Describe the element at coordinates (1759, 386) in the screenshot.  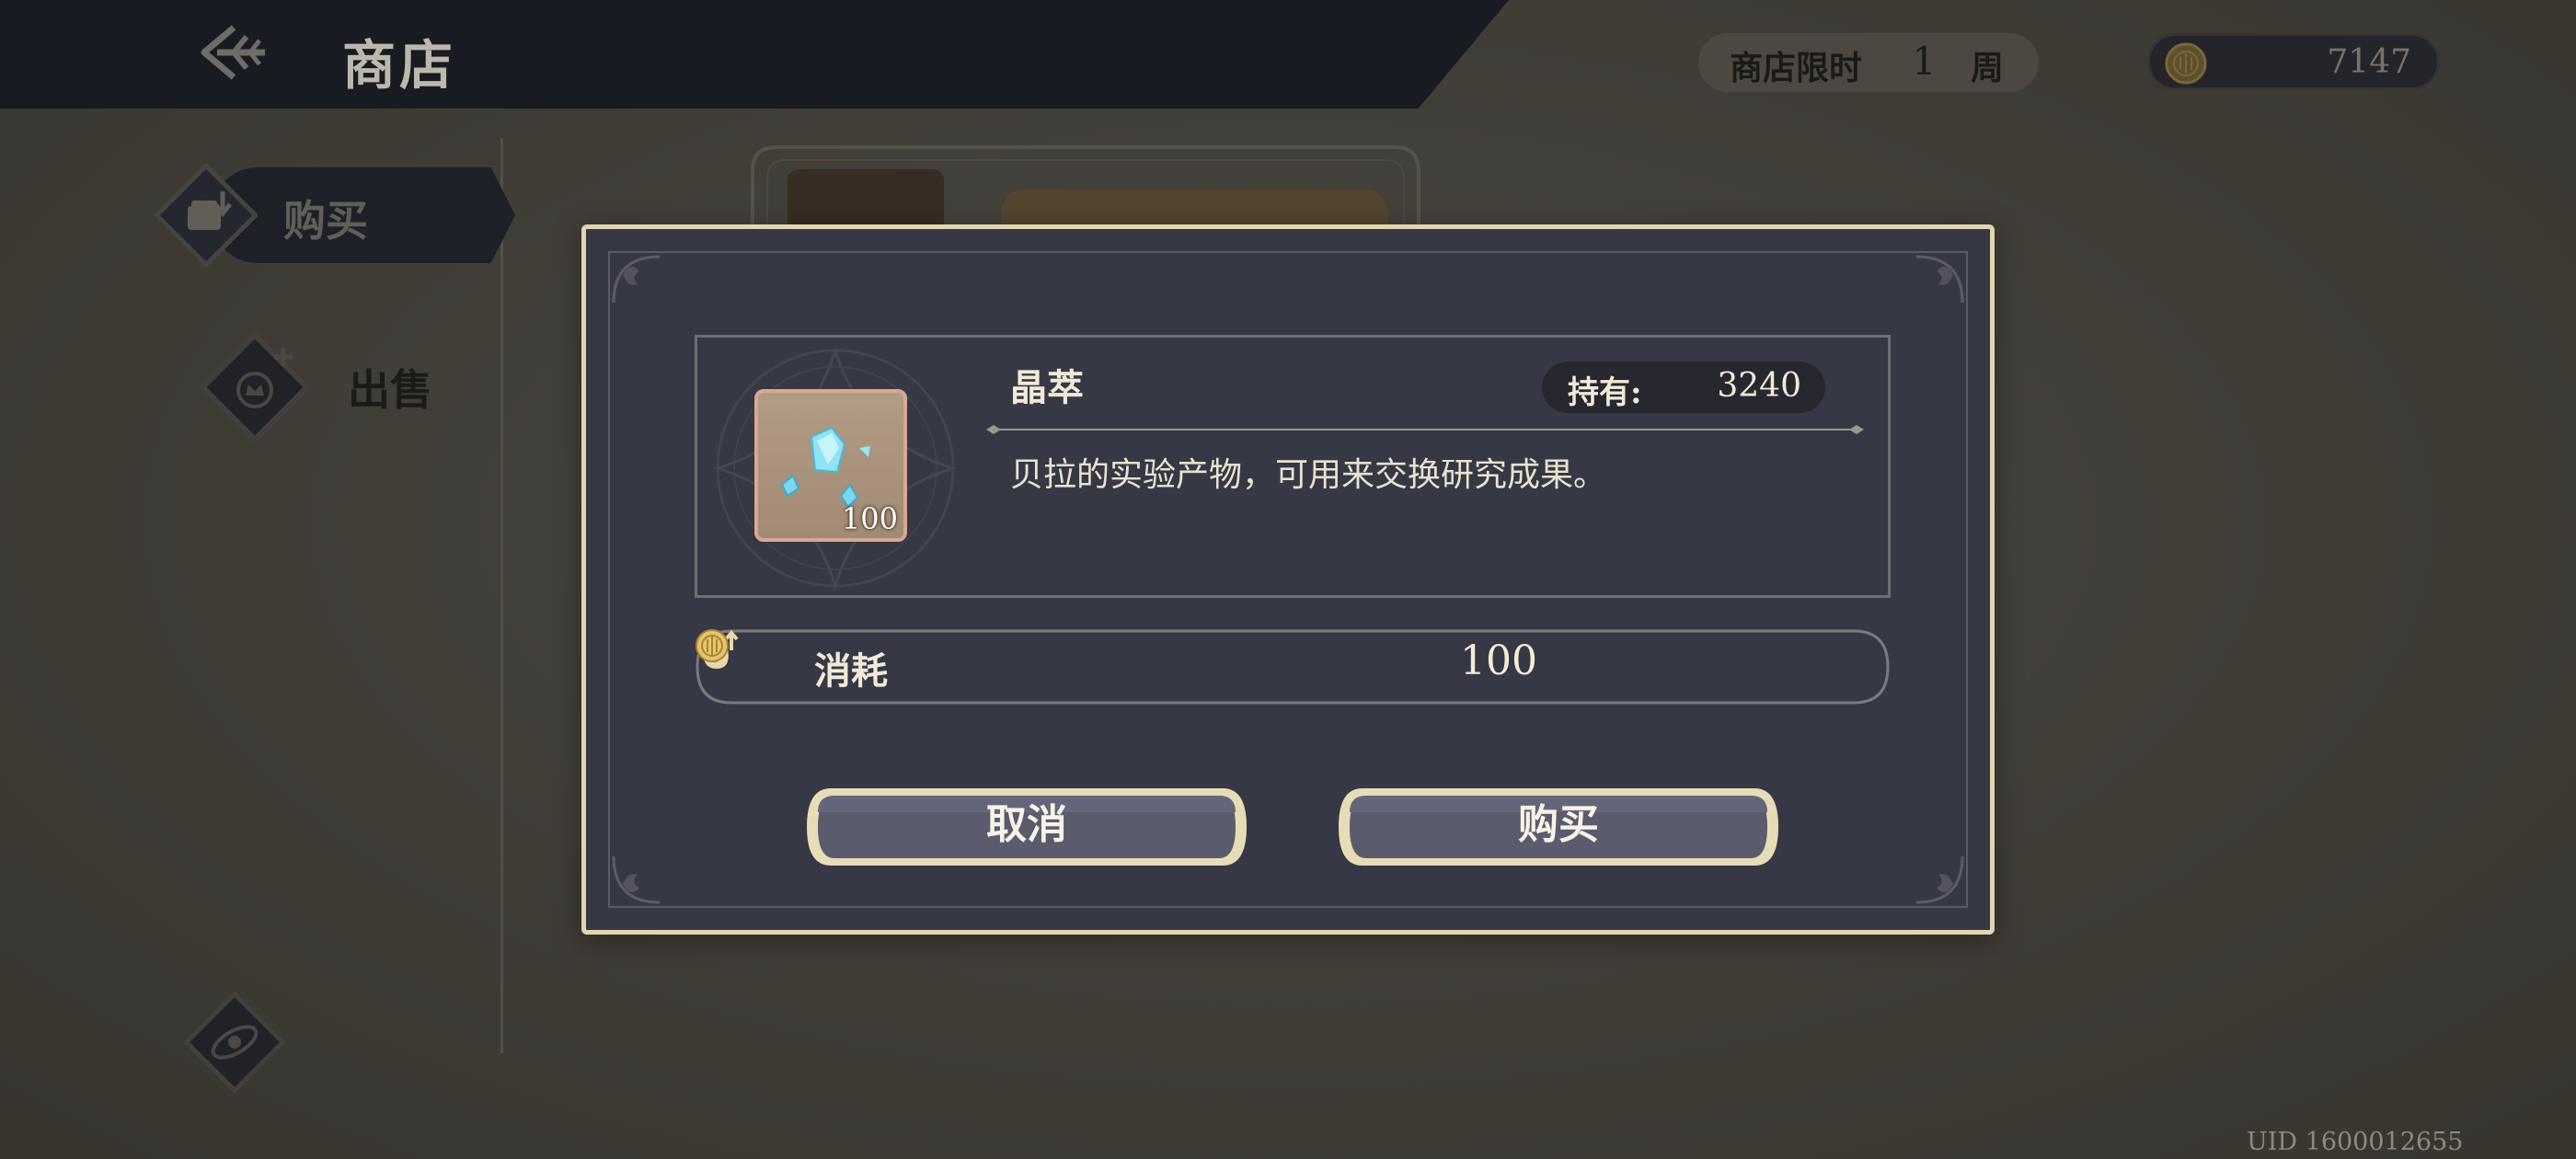
I see `owned-value: 3240` at that location.